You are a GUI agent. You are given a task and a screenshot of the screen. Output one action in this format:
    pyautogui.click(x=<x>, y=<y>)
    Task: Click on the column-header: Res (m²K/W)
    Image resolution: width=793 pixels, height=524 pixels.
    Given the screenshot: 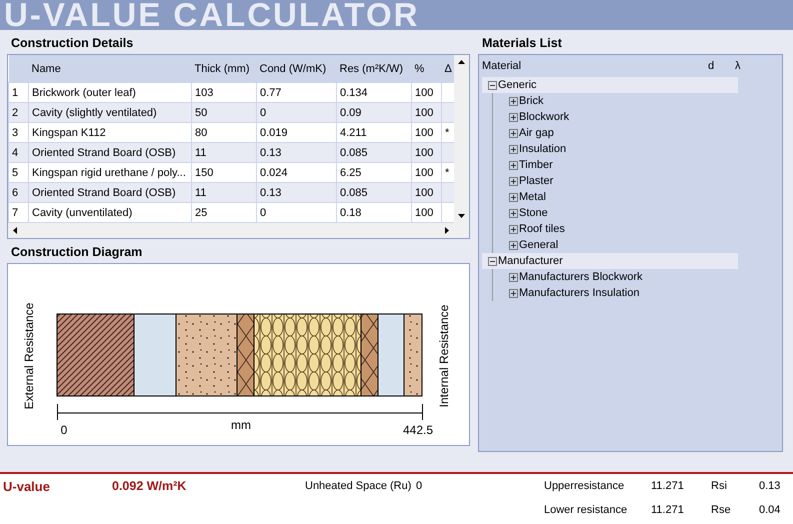 What is the action you would take?
    pyautogui.click(x=374, y=68)
    